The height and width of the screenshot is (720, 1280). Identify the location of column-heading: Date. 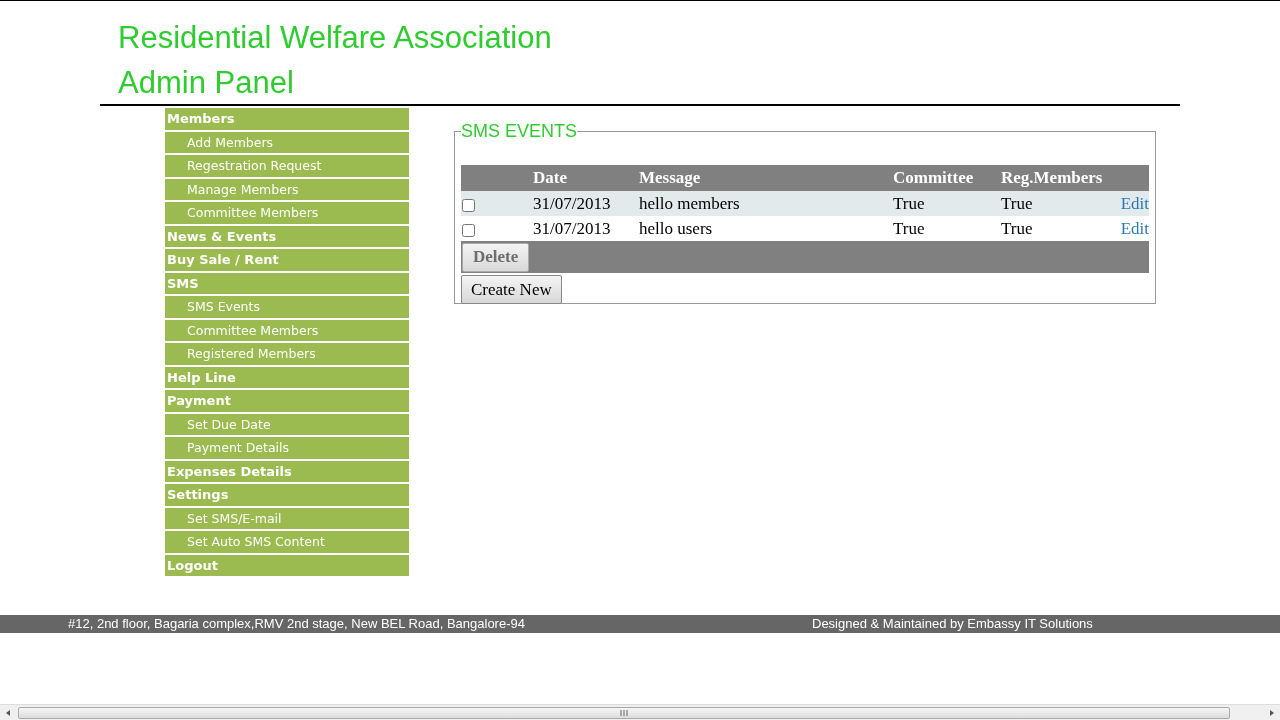
(550, 178).